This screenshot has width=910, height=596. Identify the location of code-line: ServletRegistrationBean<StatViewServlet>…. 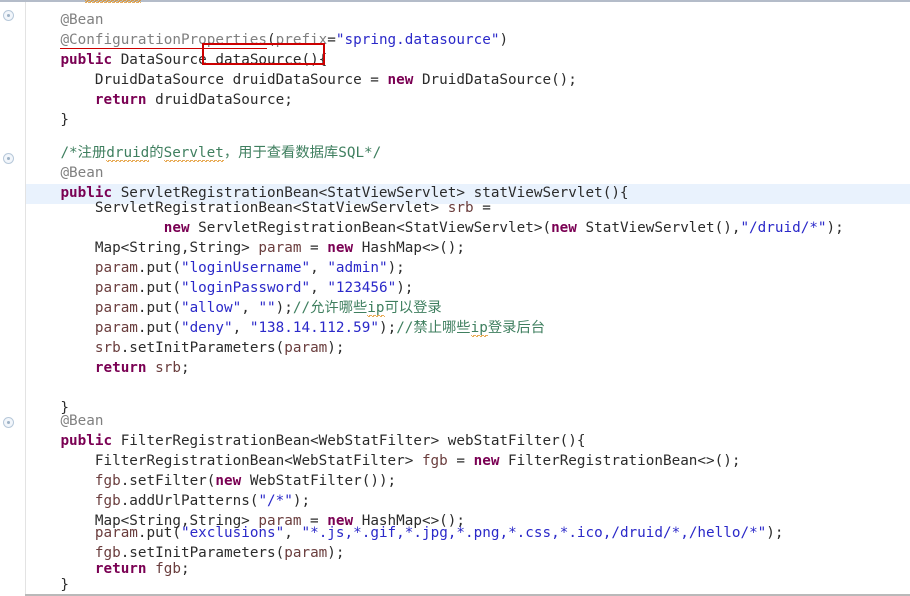
(258, 208).